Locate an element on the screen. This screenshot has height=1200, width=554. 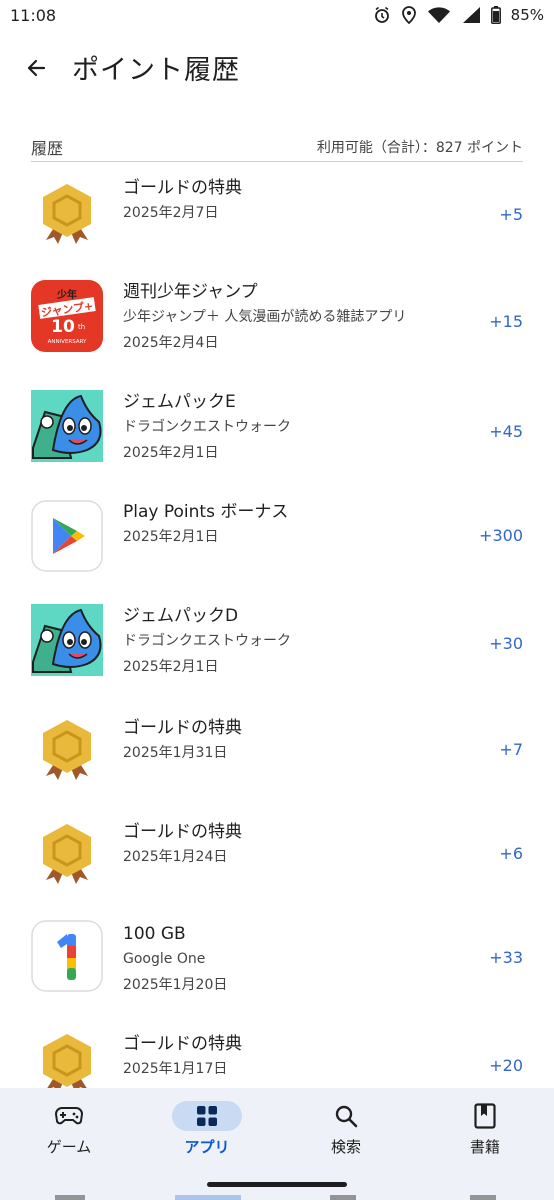
app-bar: ポイント履歴 is located at coordinates (277, 67).